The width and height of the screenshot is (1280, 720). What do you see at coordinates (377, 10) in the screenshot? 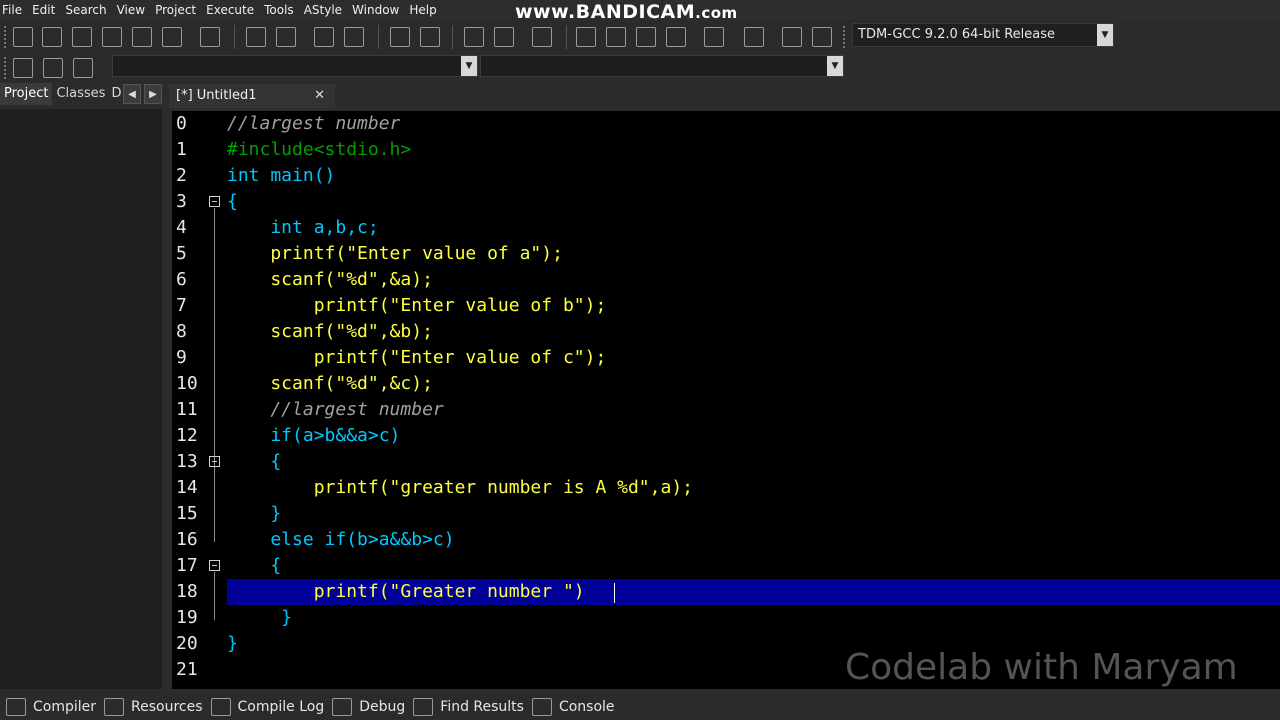
I see `menu-window: Window` at bounding box center [377, 10].